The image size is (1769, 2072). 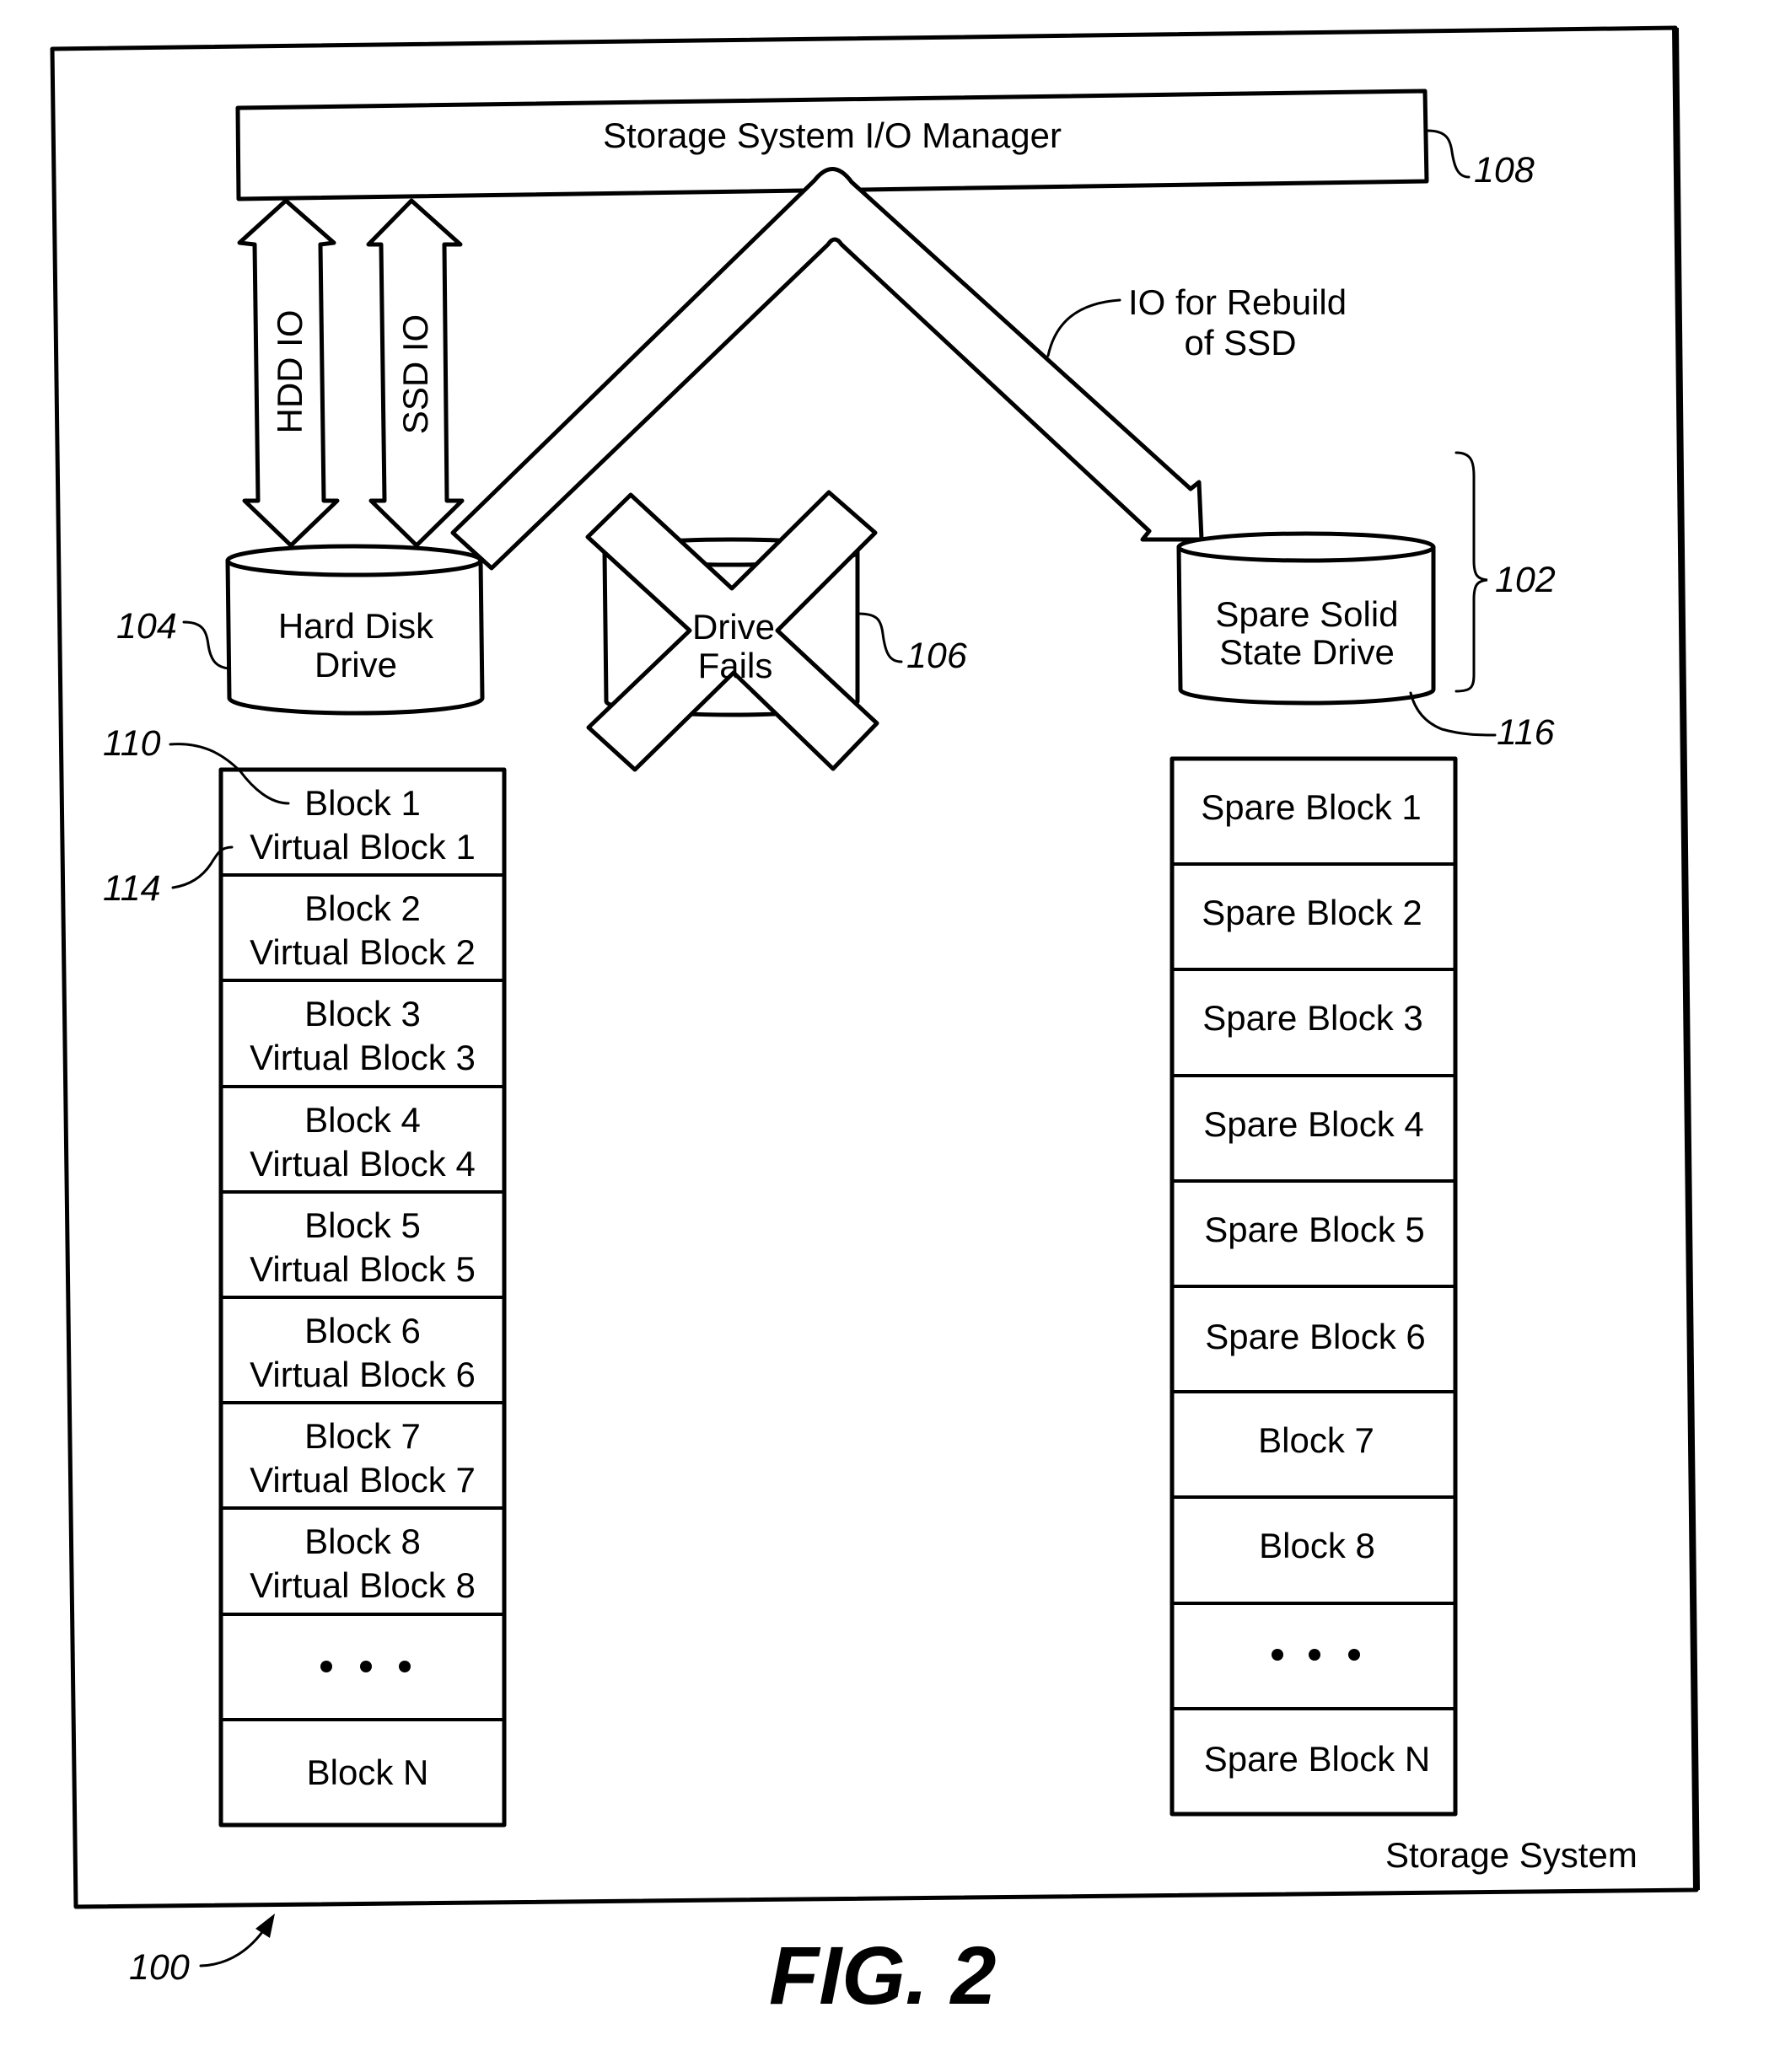 I want to click on ssd-io-label: SSD IO, so click(x=415, y=374).